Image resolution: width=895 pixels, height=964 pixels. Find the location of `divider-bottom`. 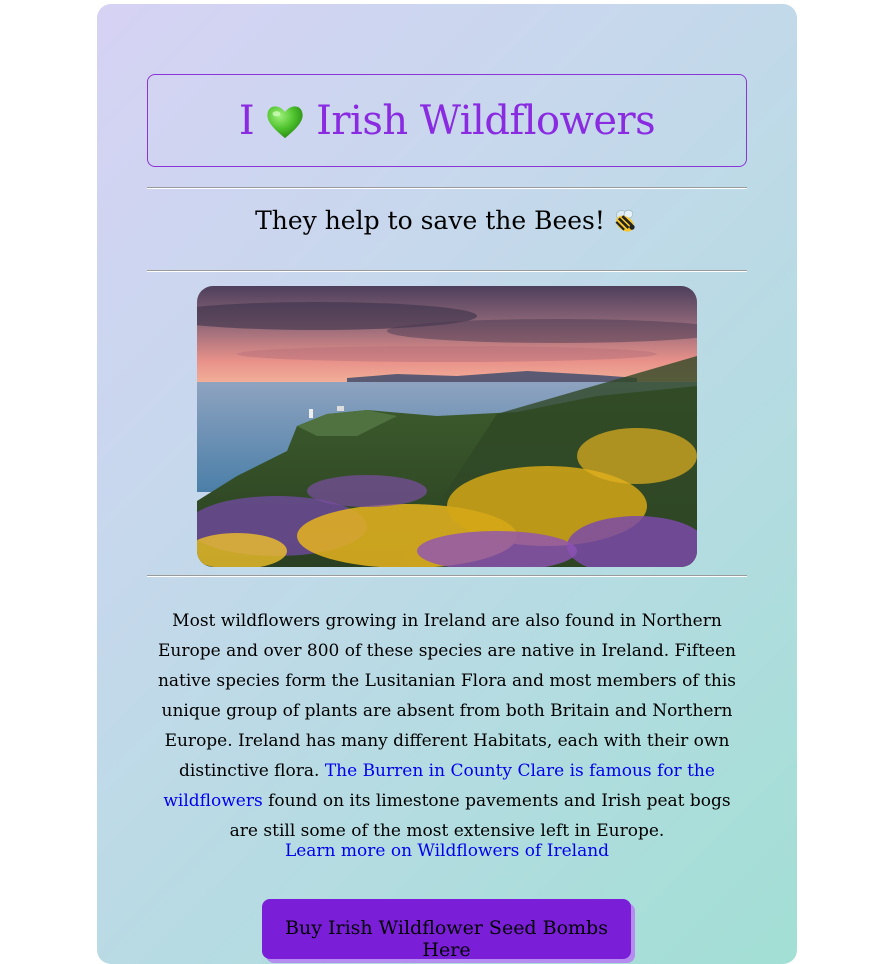

divider-bottom is located at coordinates (447, 576).